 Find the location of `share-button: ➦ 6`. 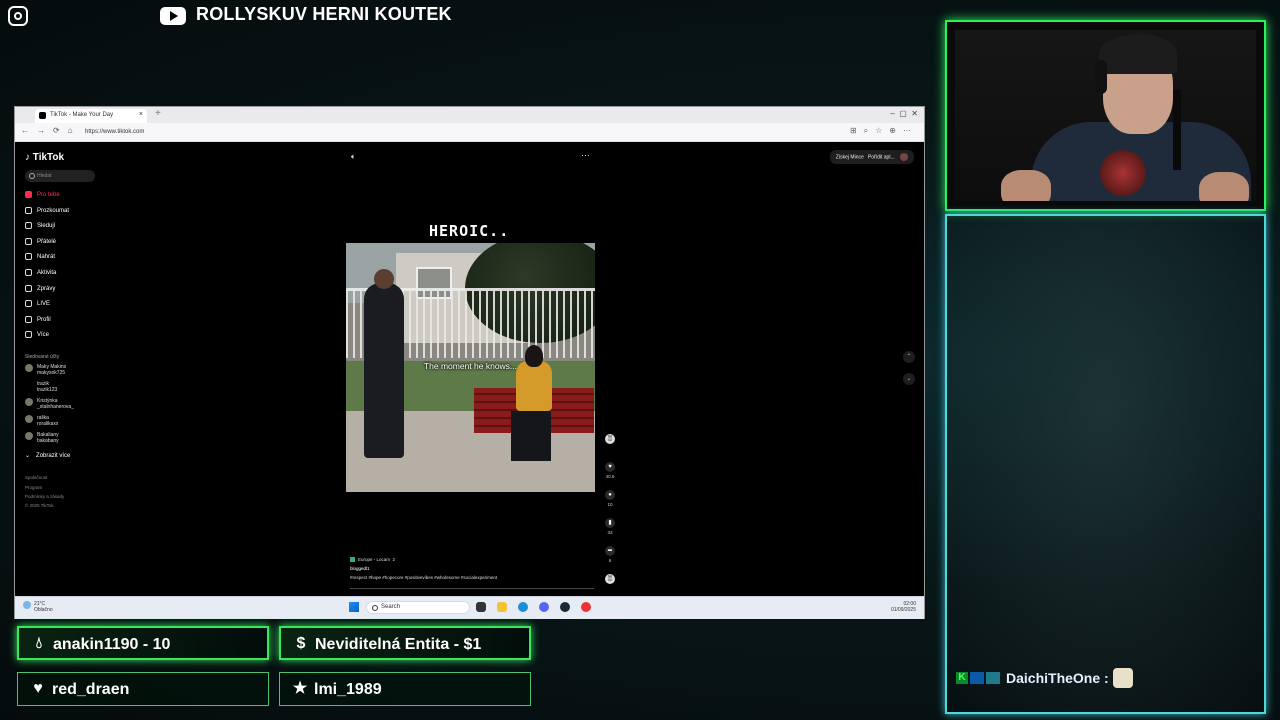

share-button: ➦ 6 is located at coordinates (610, 554).